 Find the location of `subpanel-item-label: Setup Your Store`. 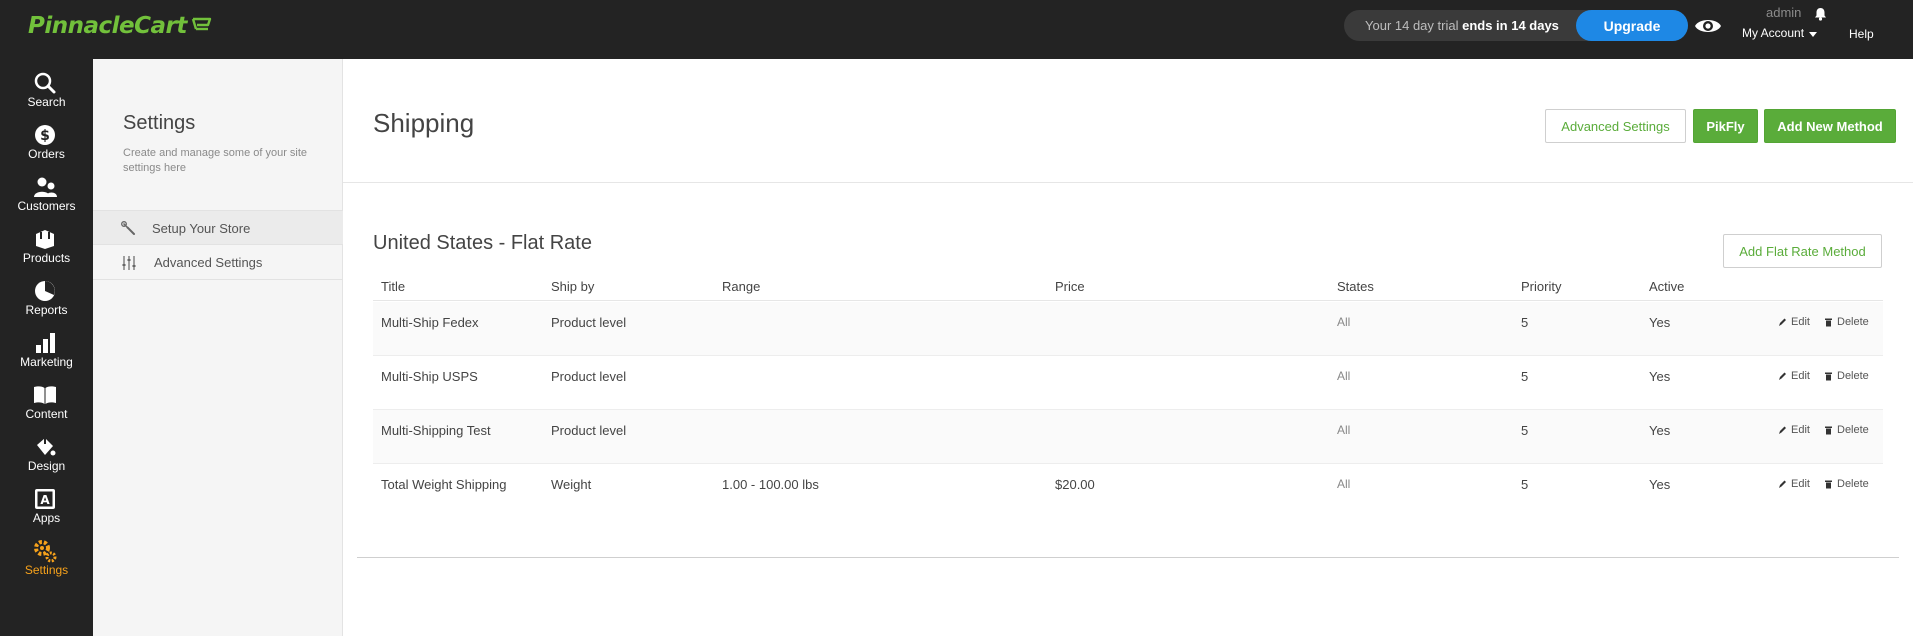

subpanel-item-label: Setup Your Store is located at coordinates (201, 228).